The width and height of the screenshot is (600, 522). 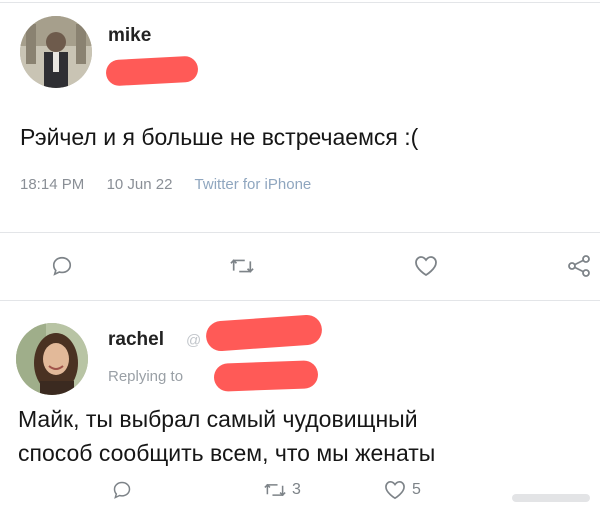 What do you see at coordinates (253, 184) in the screenshot?
I see `tweet-client: Twitter for iPhone` at bounding box center [253, 184].